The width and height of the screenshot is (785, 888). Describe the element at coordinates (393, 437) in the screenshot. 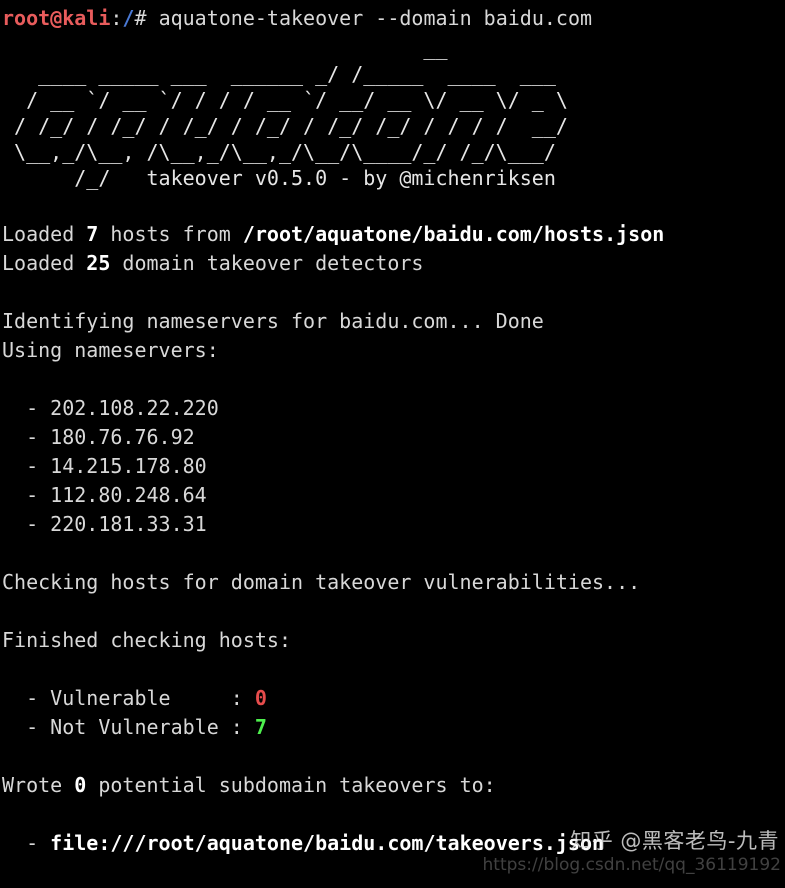

I see `nameserver-item: - 180.76.76.92` at that location.